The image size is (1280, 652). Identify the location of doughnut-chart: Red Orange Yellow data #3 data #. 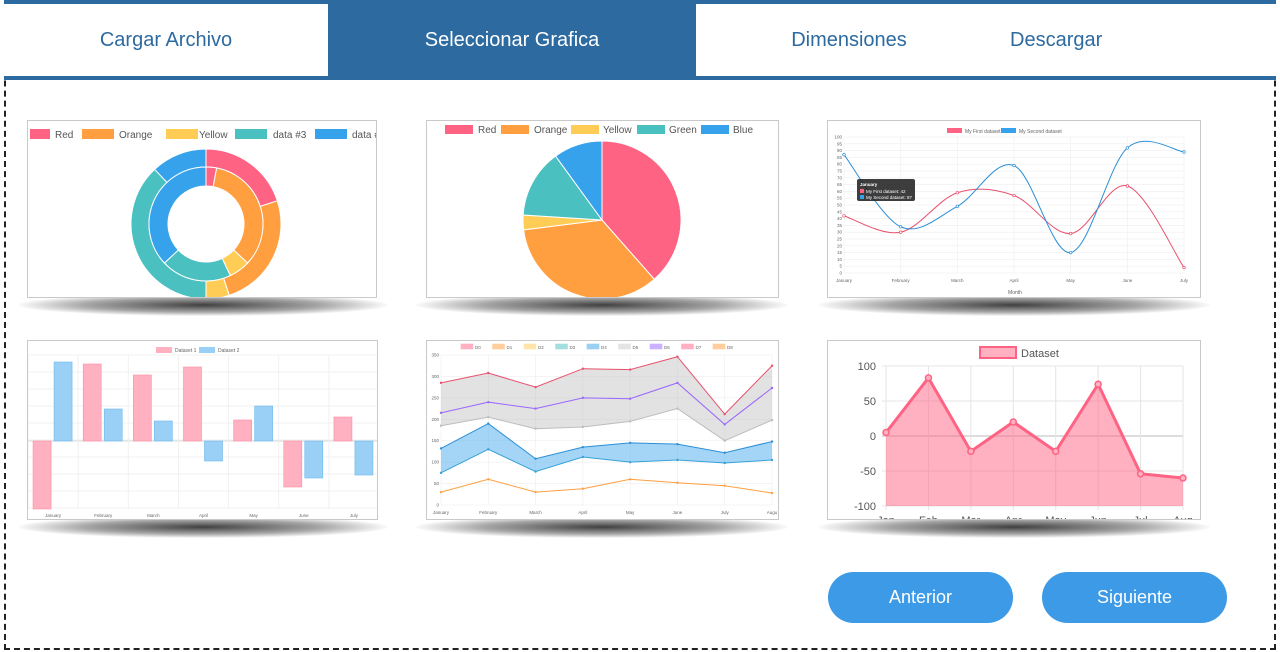
(203, 213).